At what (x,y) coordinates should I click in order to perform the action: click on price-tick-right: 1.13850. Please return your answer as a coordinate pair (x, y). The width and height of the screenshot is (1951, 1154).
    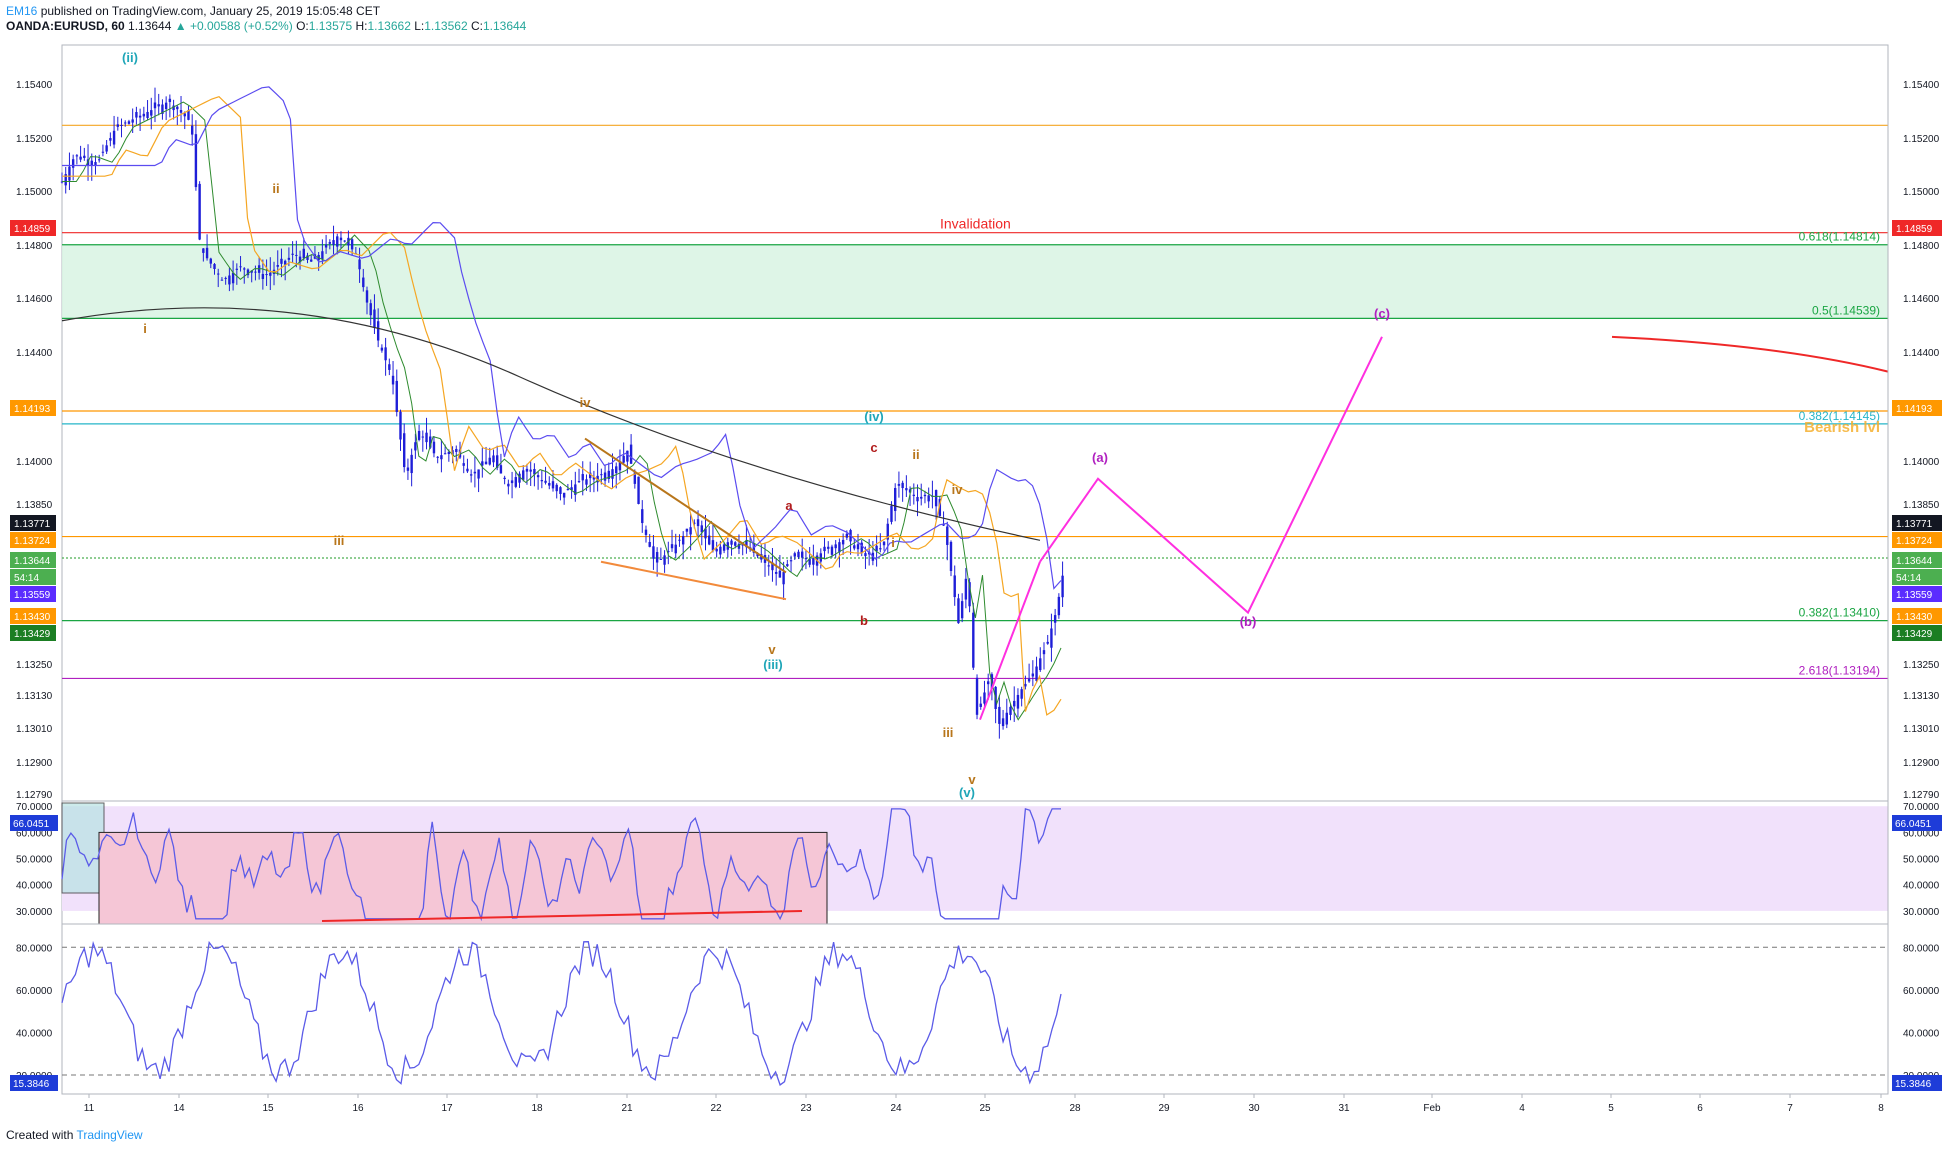
    Looking at the image, I should click on (1921, 505).